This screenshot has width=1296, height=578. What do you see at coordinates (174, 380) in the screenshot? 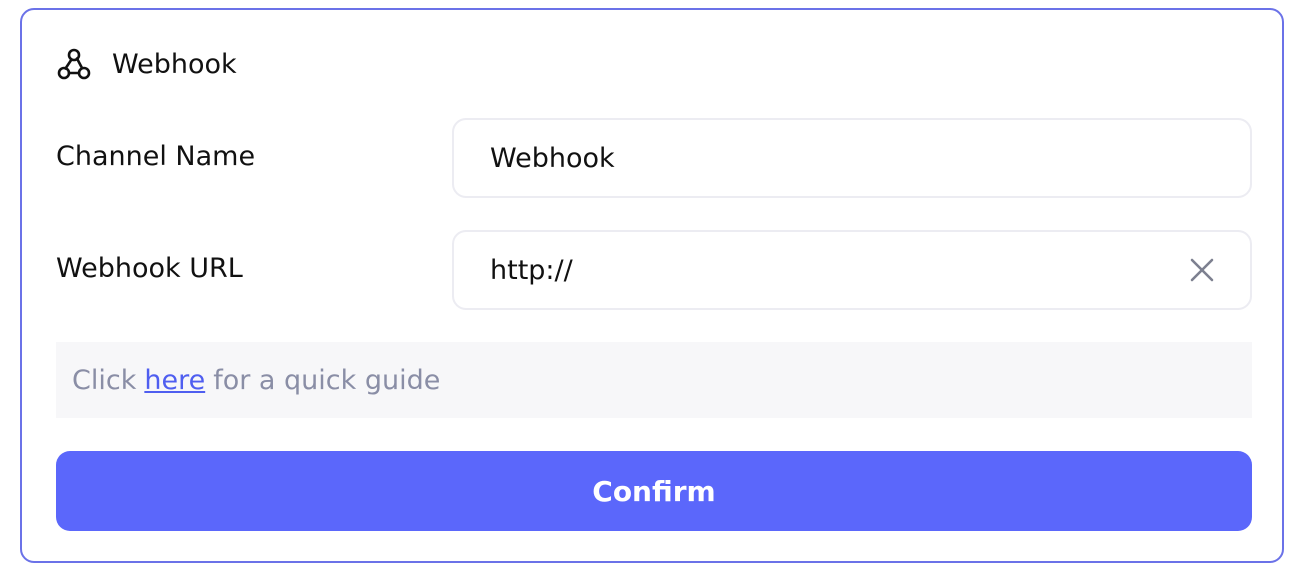
I see `guide-link: here` at bounding box center [174, 380].